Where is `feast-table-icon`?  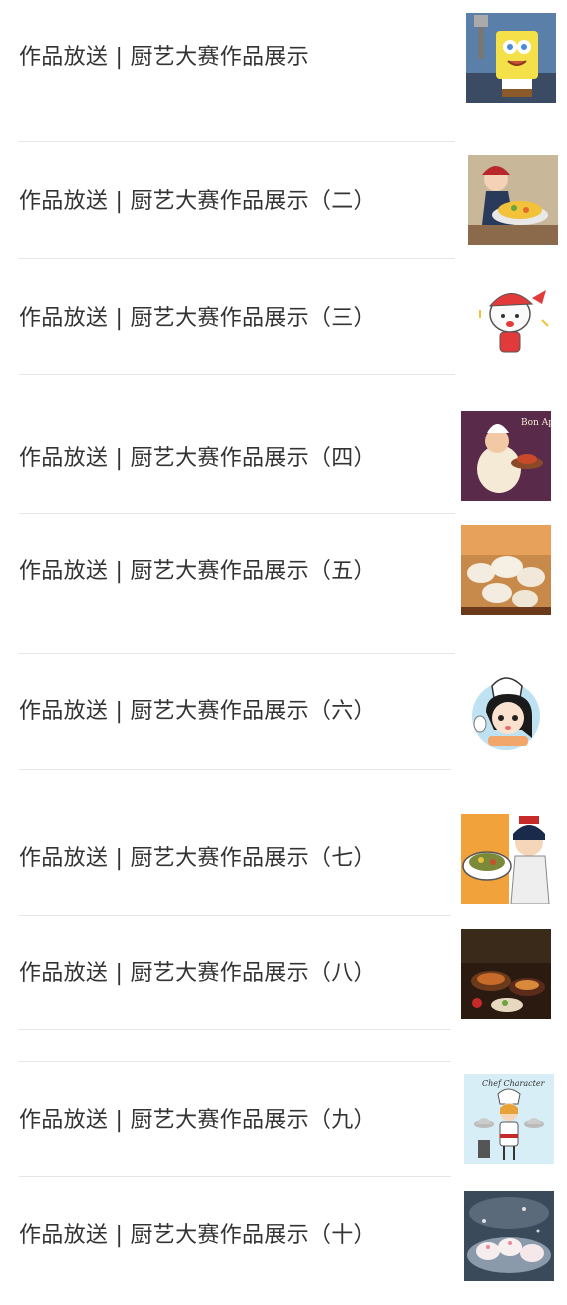 feast-table-icon is located at coordinates (506, 974).